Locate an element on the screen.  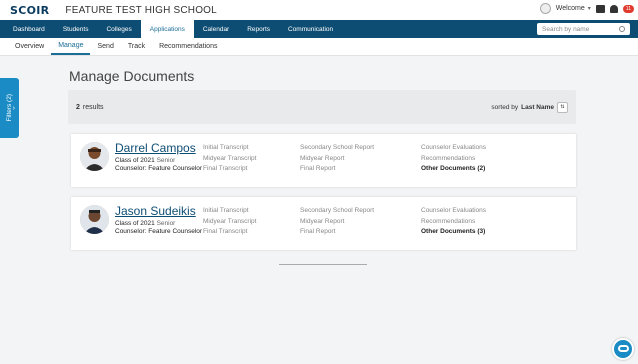
tab-applications: Applications is located at coordinates (167, 29).